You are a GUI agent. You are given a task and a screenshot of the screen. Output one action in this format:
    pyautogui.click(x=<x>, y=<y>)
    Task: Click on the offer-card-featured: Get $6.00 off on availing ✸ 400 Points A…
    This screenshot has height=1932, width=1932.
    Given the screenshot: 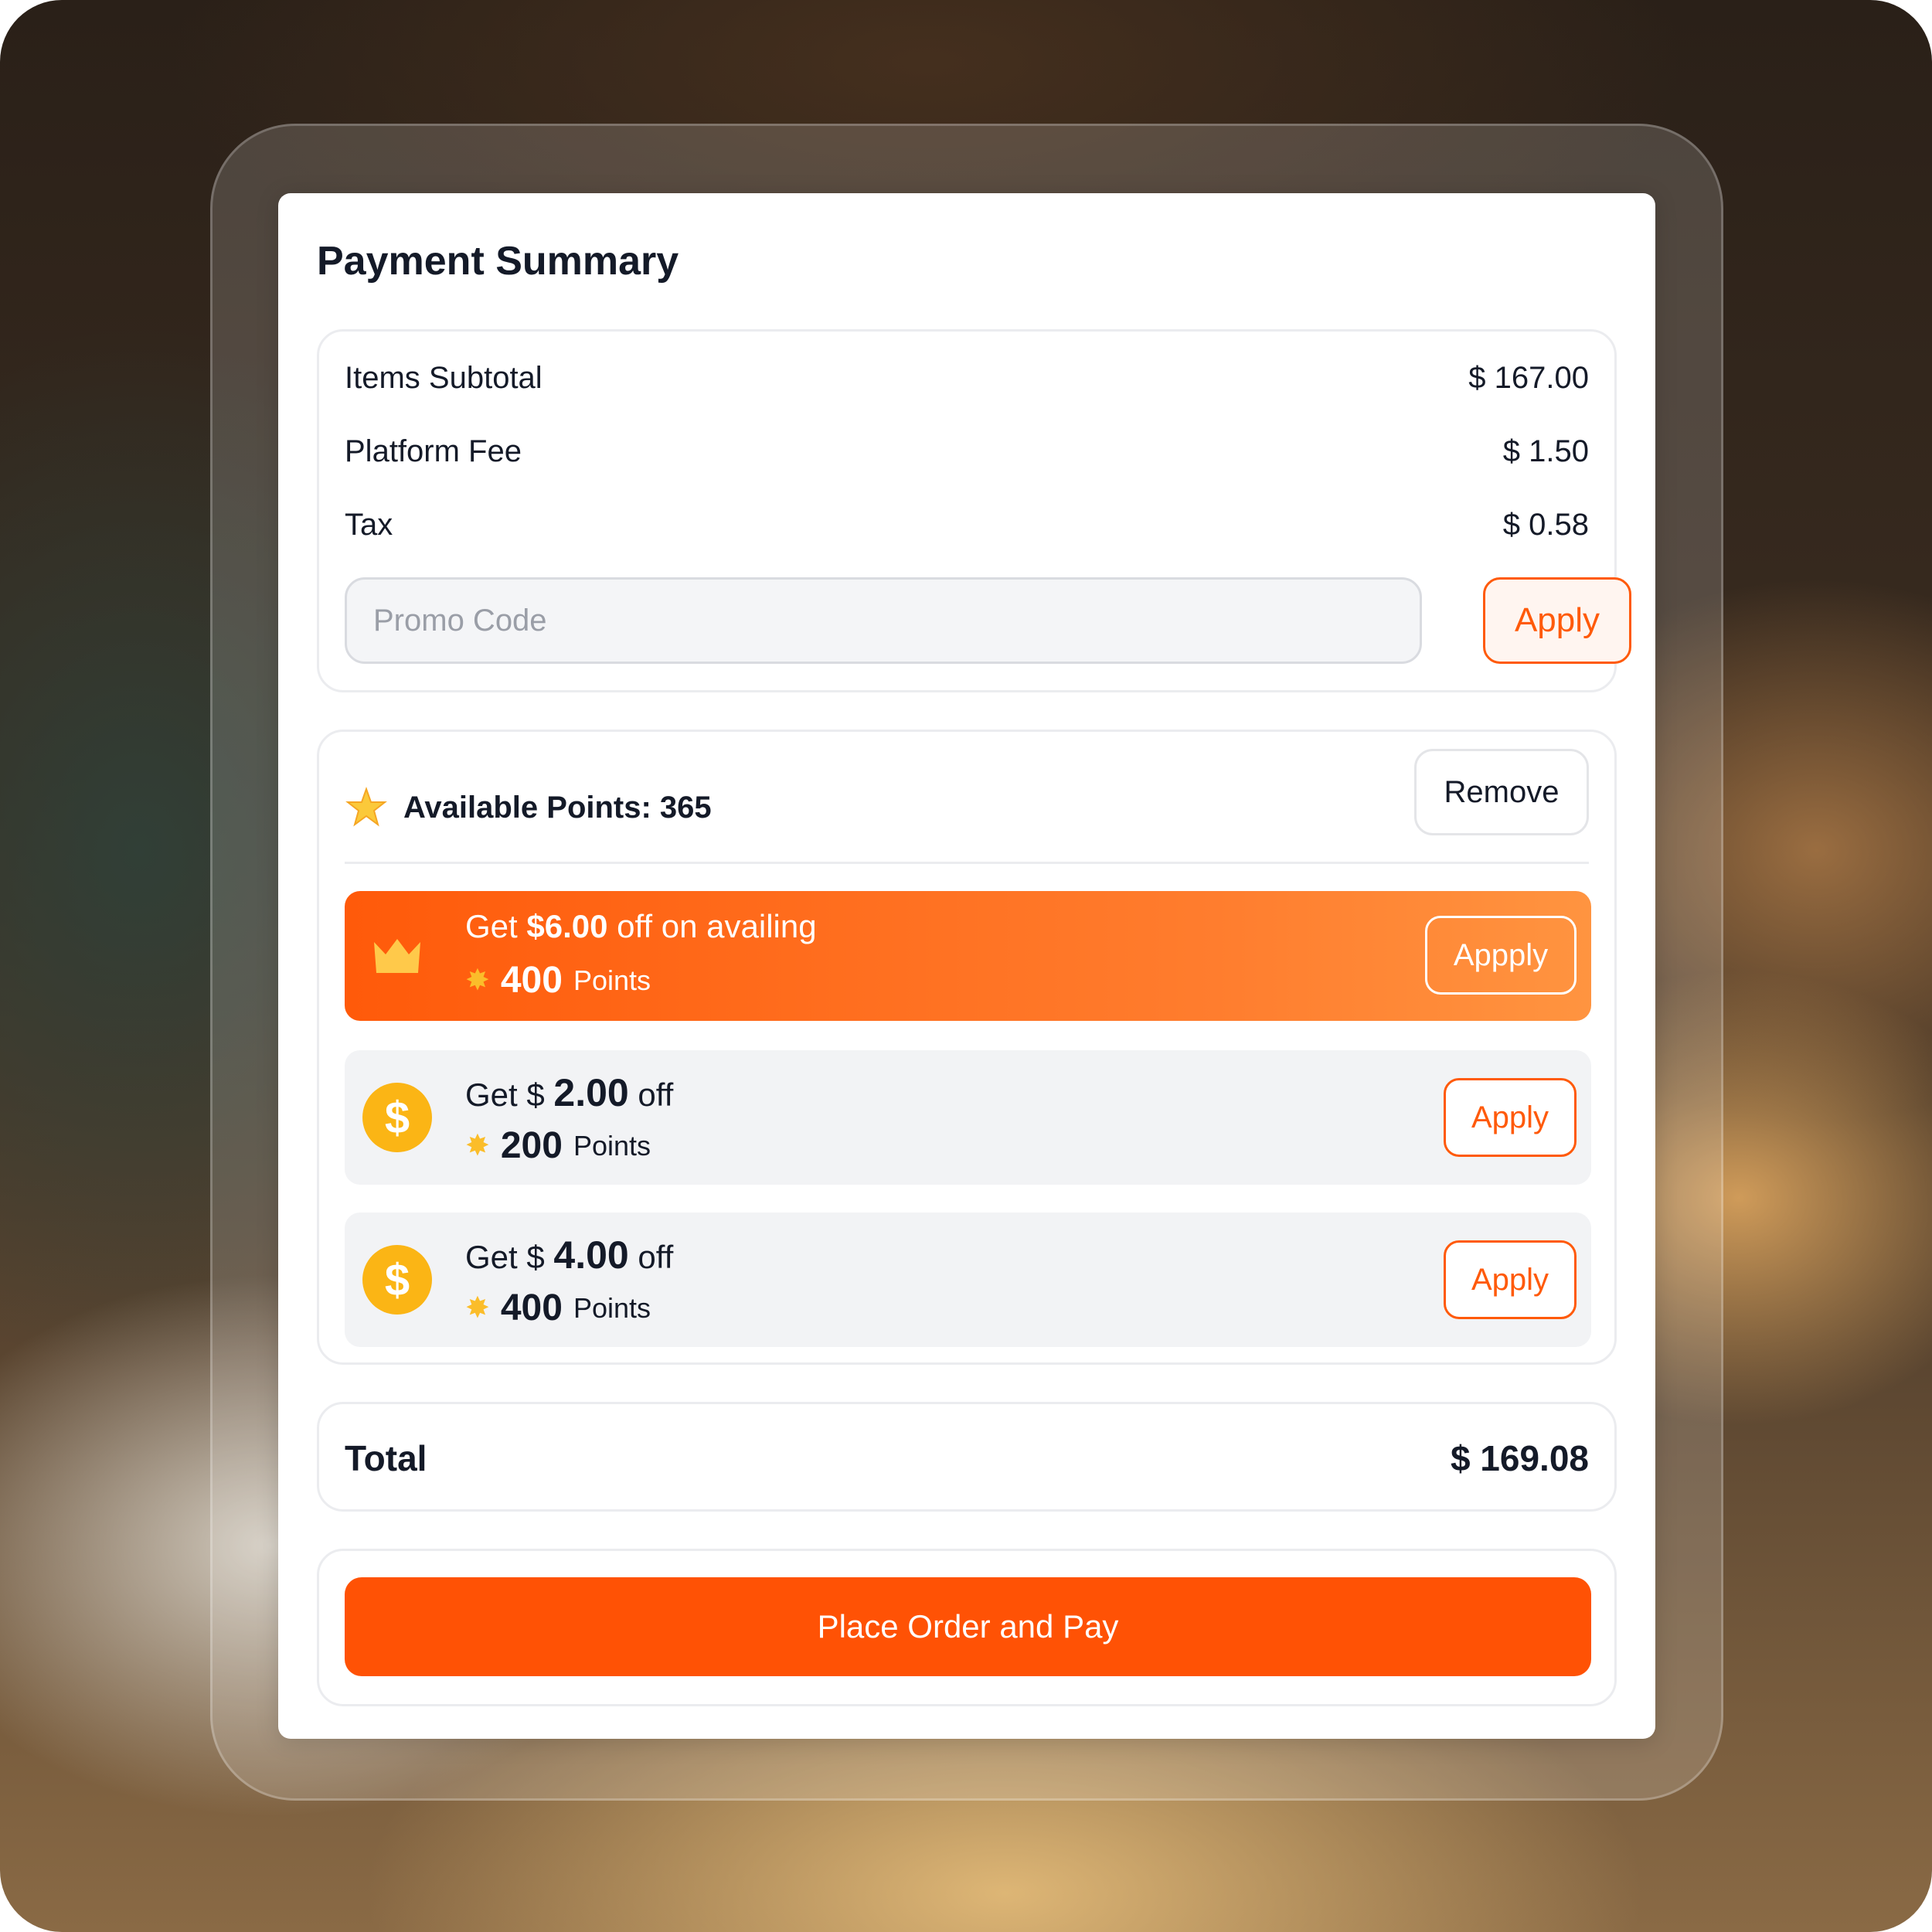 What is the action you would take?
    pyautogui.click(x=968, y=956)
    